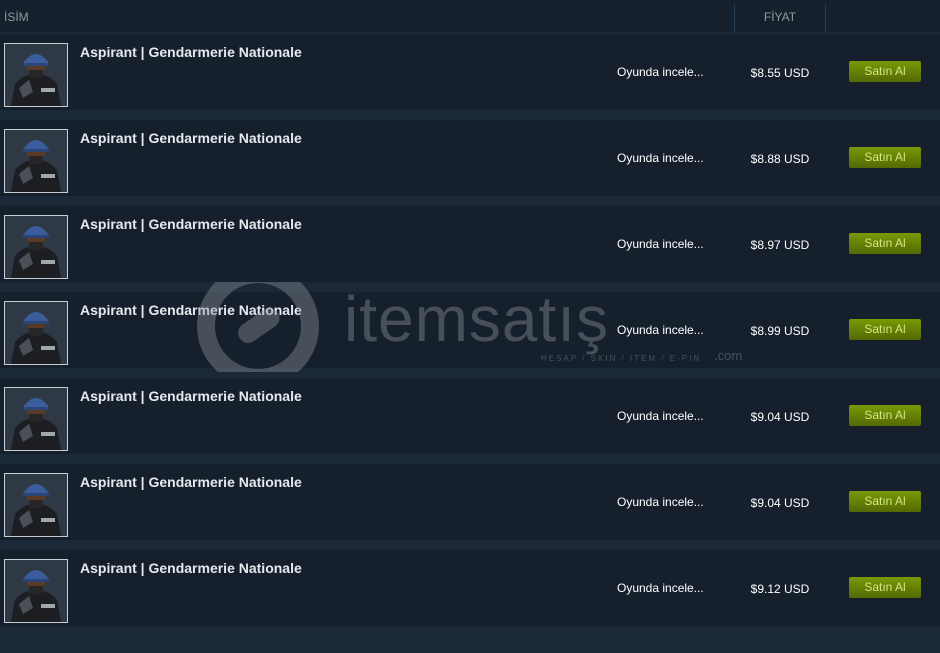 This screenshot has height=653, width=940. I want to click on item-price: $9.12 USD, so click(780, 589).